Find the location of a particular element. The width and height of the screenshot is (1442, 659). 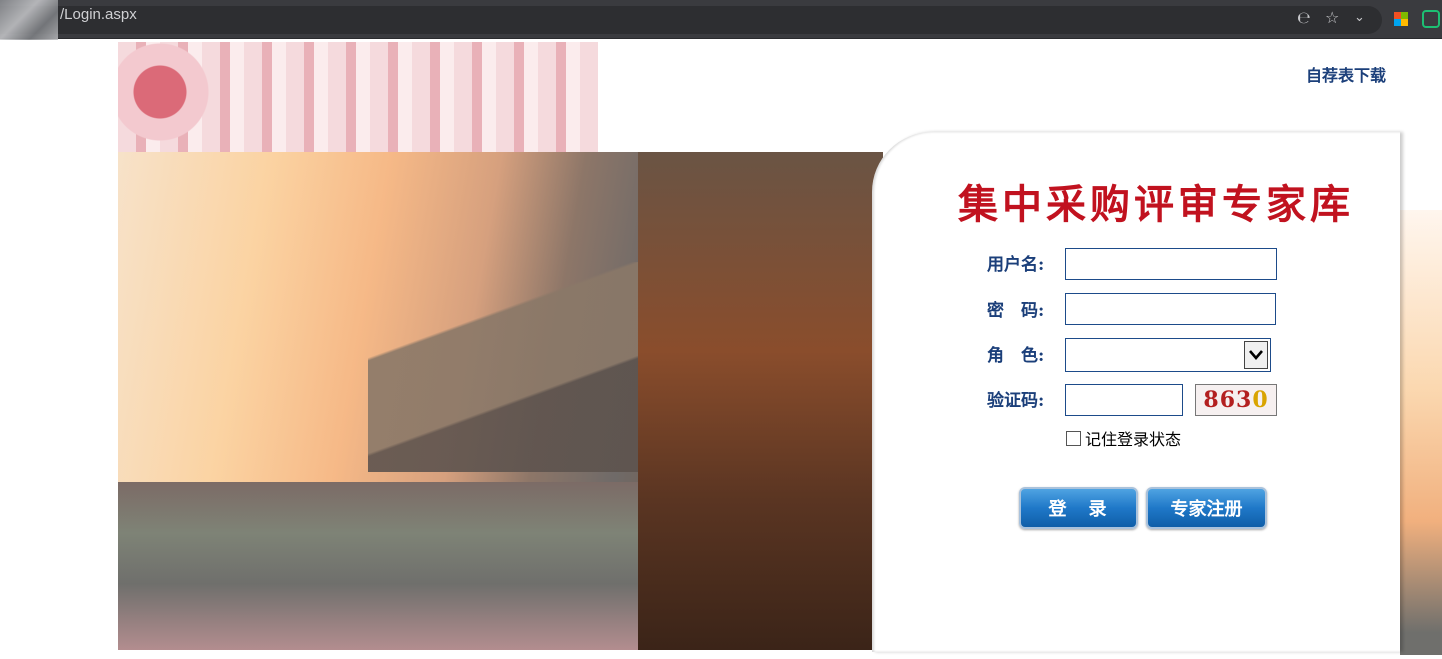

blurred-url-prefix is located at coordinates (29, 20).